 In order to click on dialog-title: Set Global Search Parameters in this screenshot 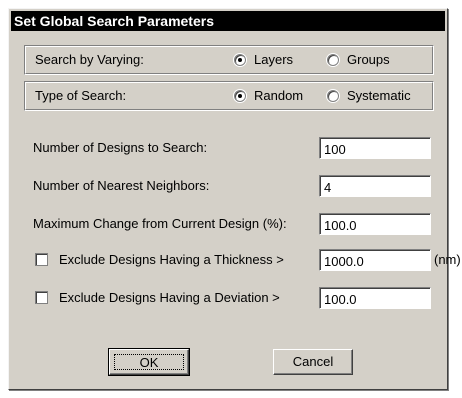, I will do `click(228, 21)`.